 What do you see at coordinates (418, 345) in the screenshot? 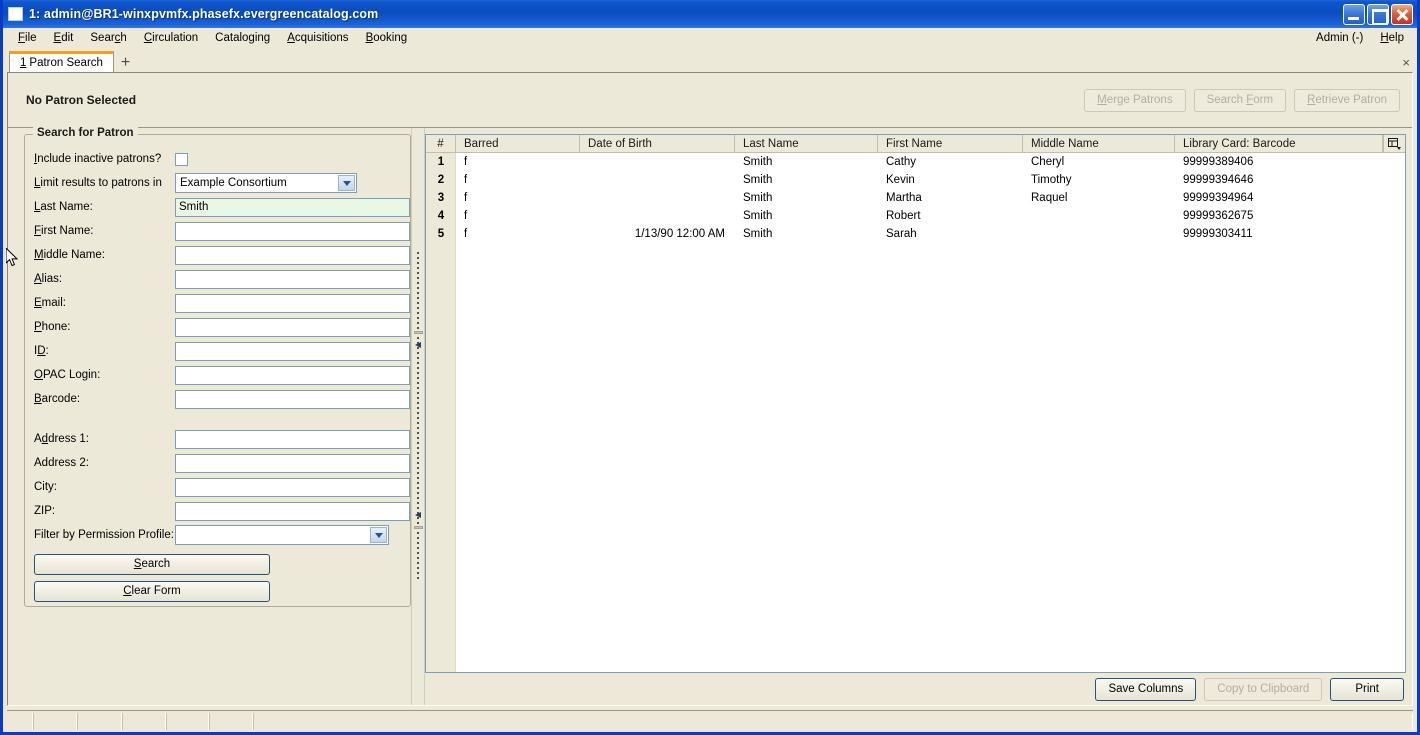
I see `collapse-left-arrow-icon` at bounding box center [418, 345].